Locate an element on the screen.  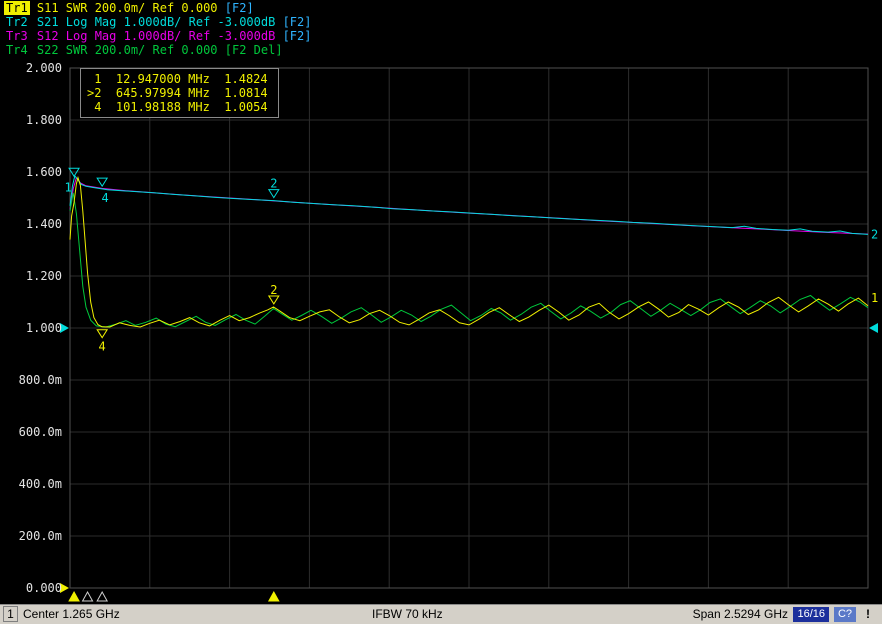
trace-description: S11 SWR 200.0m/ Ref 0.000 is located at coordinates (127, 8).